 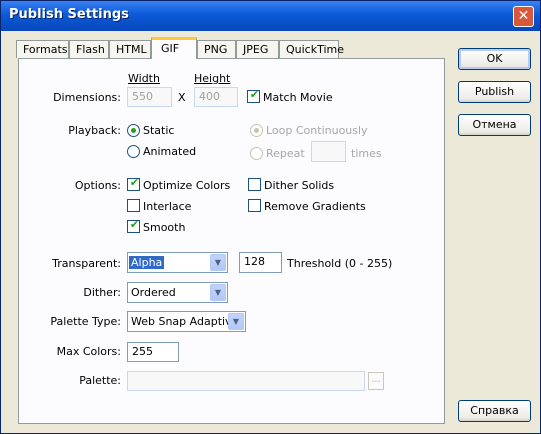 I want to click on width-input: 550, so click(x=149, y=97).